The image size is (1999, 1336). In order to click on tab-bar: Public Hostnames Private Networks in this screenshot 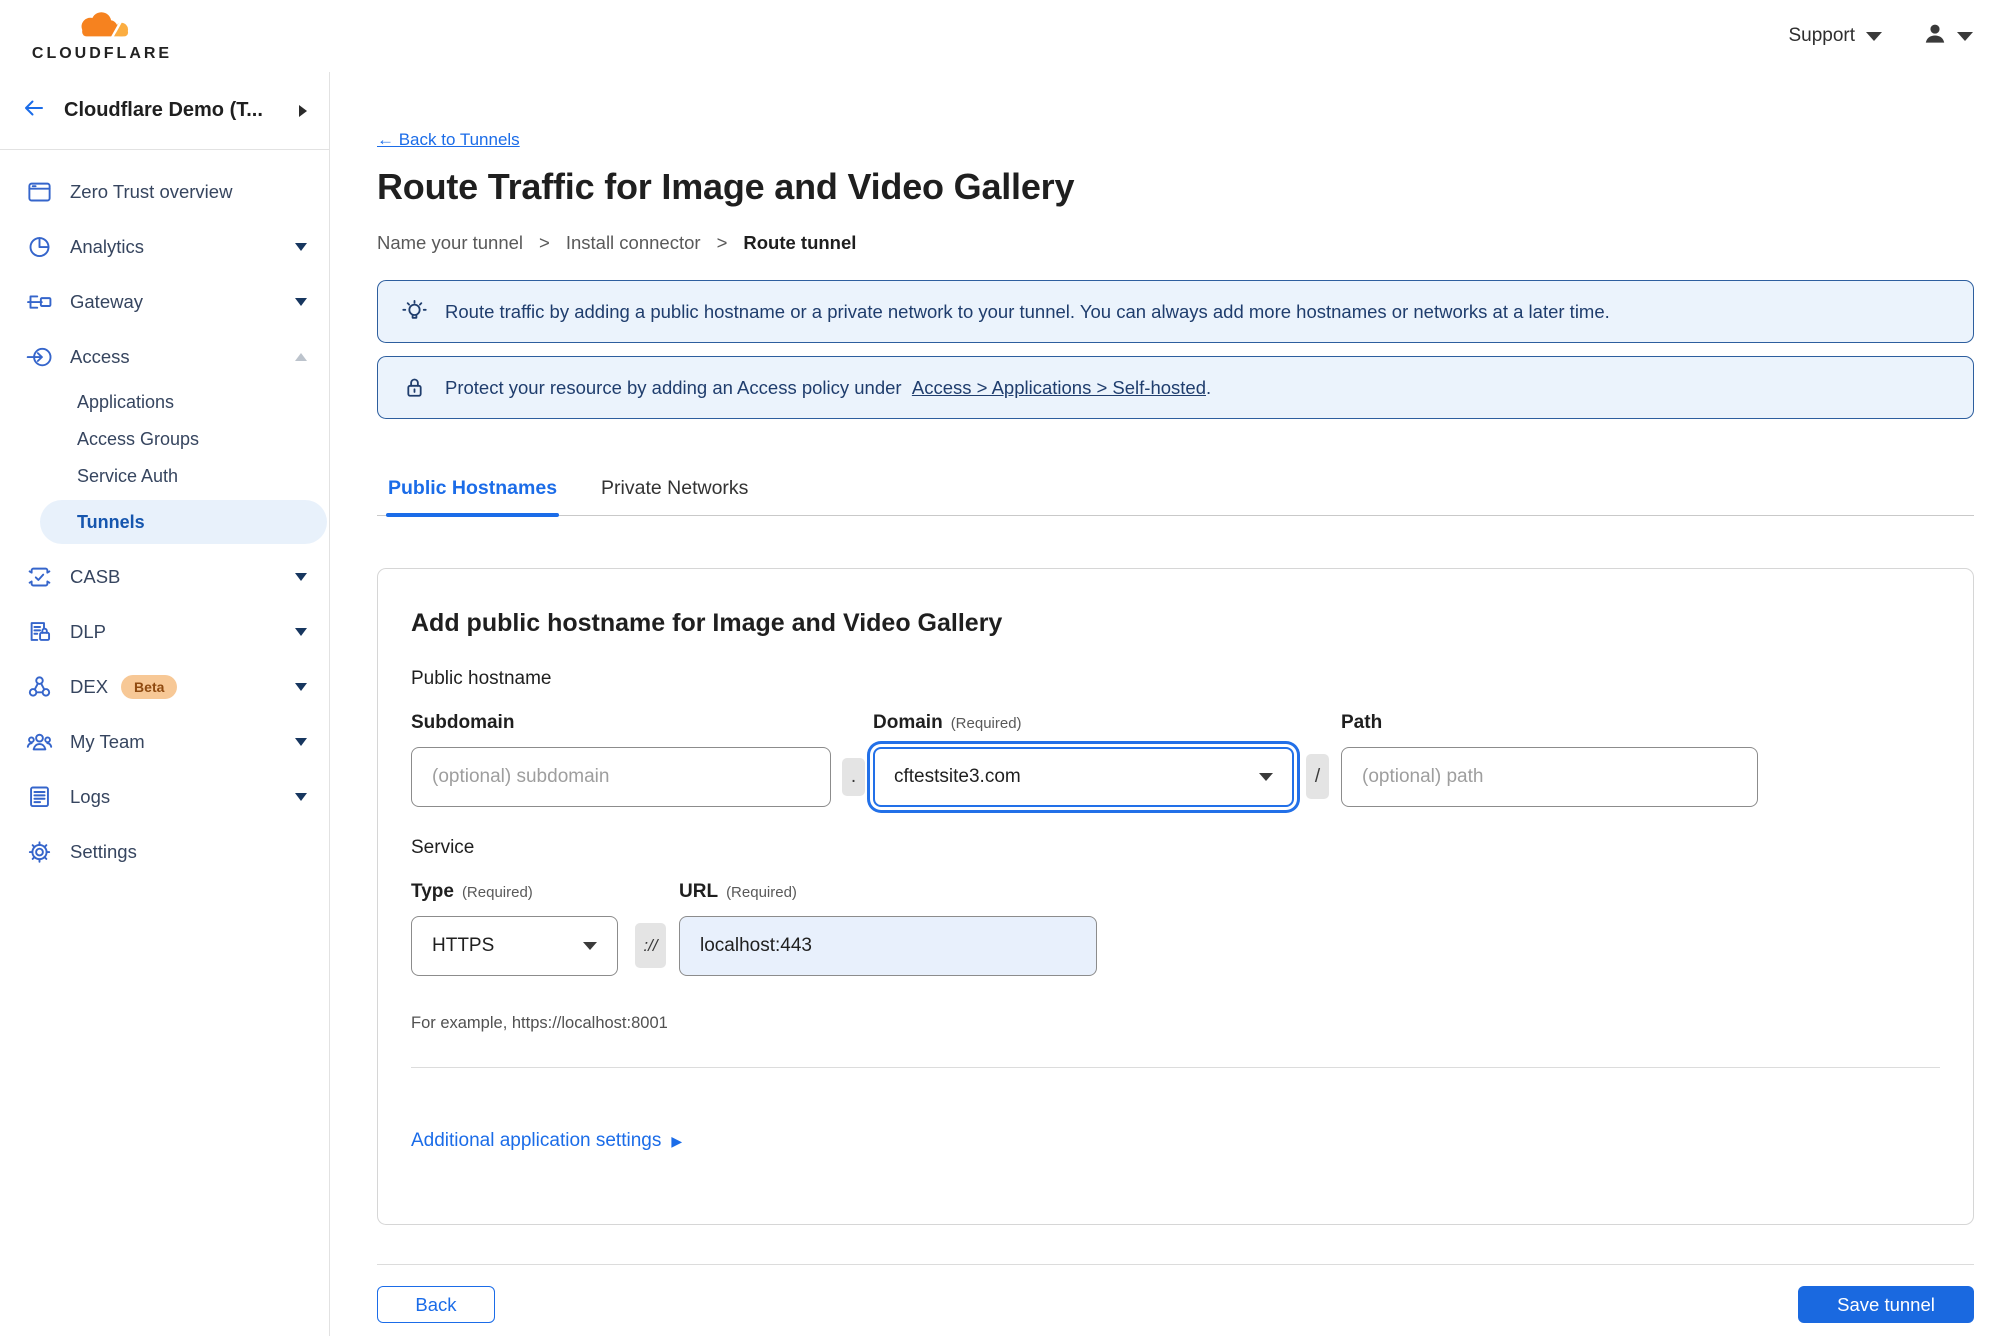, I will do `click(1175, 497)`.